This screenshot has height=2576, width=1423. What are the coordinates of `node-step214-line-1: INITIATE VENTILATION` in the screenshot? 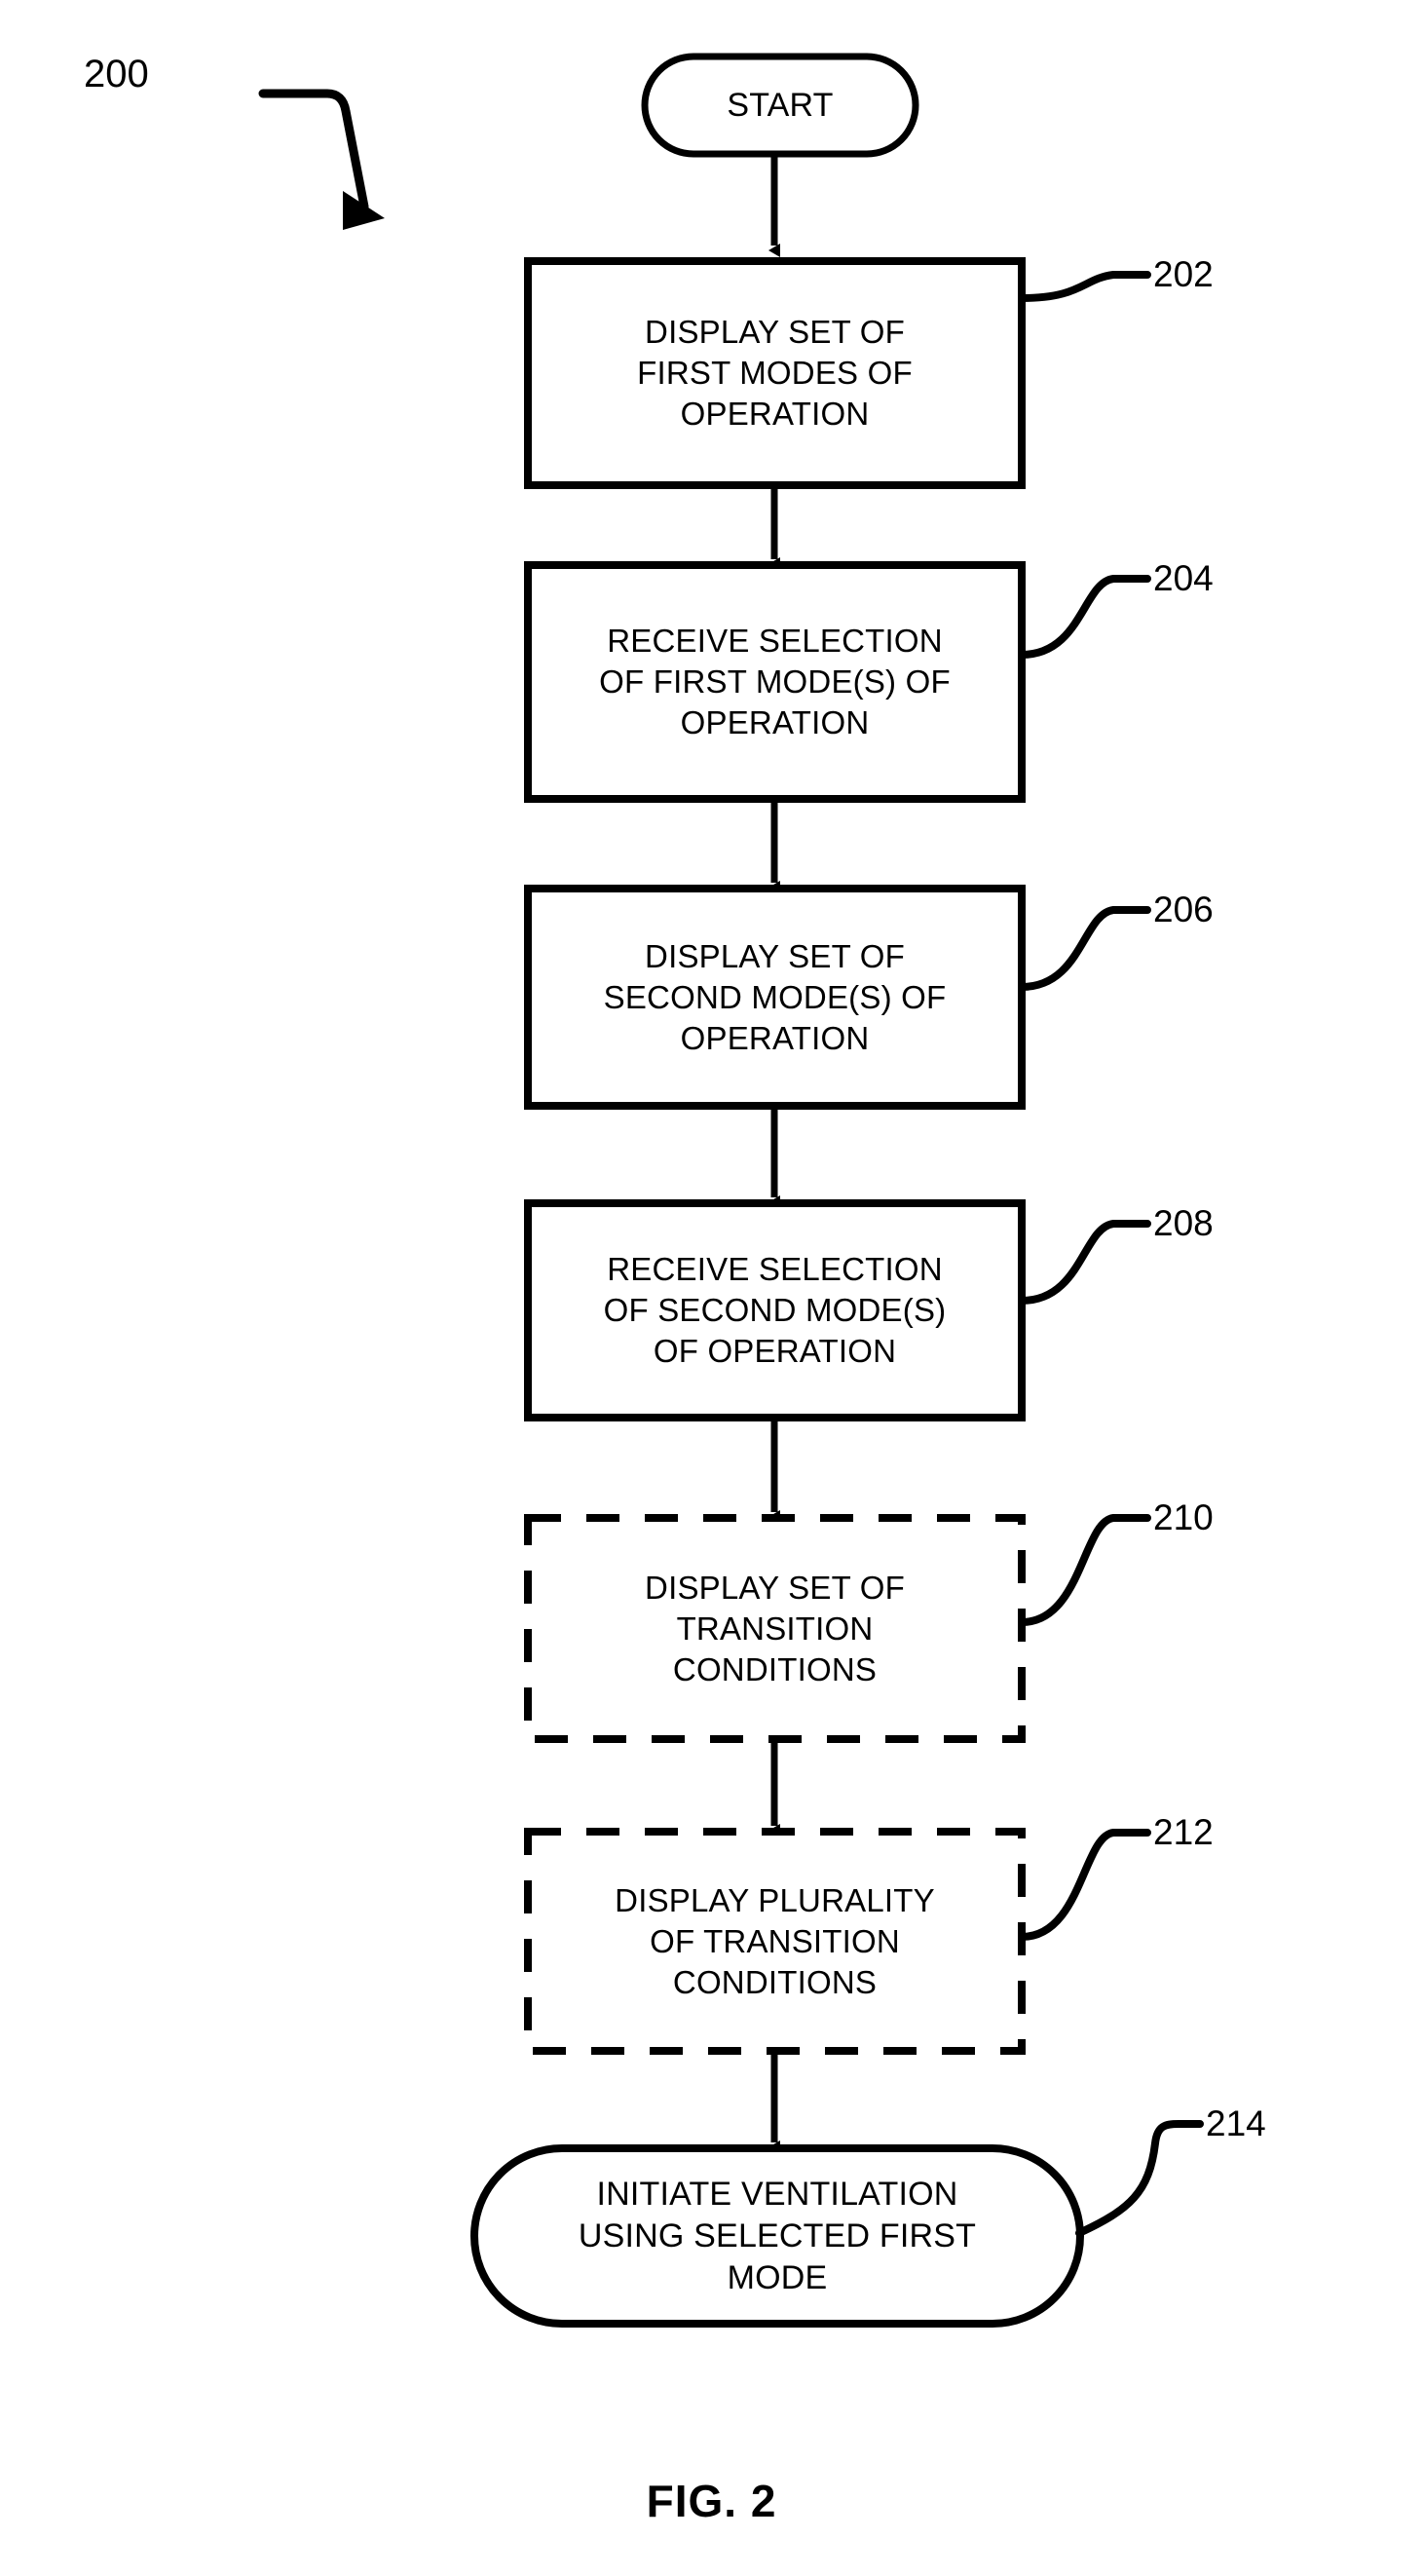 It's located at (777, 2194).